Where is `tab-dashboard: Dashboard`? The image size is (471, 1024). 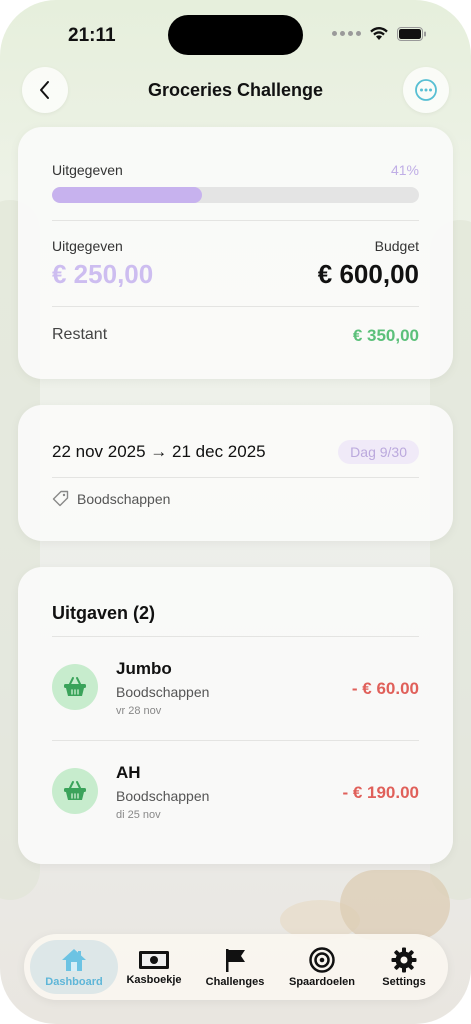 tab-dashboard: Dashboard is located at coordinates (74, 967).